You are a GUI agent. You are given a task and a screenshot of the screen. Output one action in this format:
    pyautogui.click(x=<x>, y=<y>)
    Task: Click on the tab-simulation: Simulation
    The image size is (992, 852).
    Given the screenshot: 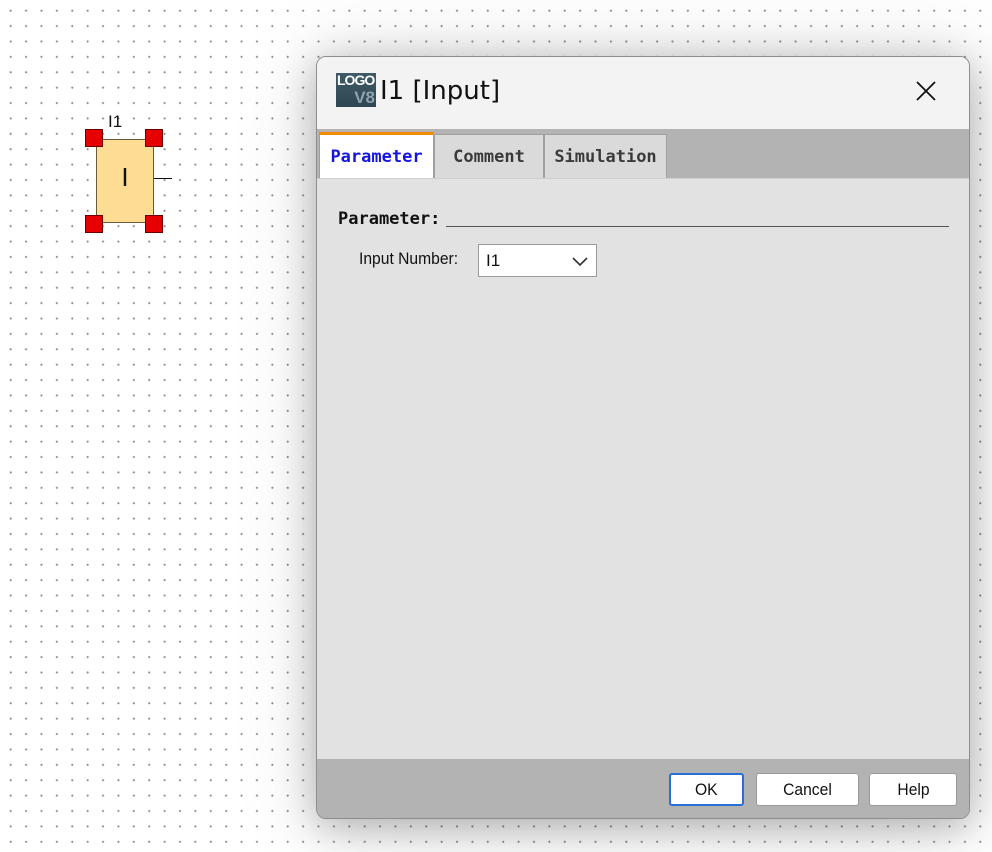 What is the action you would take?
    pyautogui.click(x=605, y=156)
    